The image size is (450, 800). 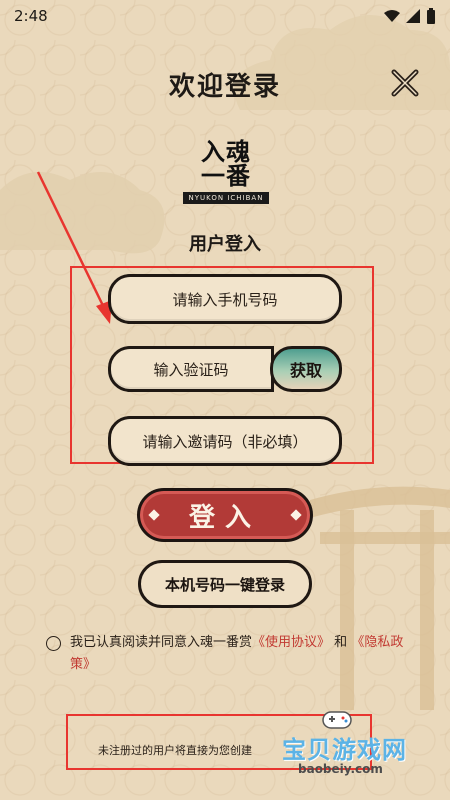 I want to click on get-code-button: 获取, so click(x=306, y=369).